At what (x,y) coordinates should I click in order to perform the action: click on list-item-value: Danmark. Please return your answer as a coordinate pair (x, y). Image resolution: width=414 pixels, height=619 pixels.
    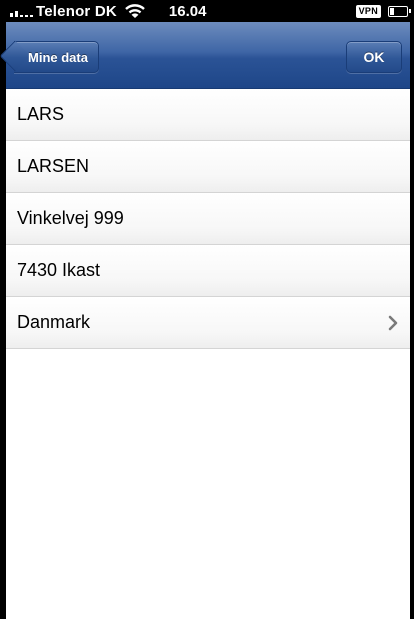
    Looking at the image, I should click on (54, 322).